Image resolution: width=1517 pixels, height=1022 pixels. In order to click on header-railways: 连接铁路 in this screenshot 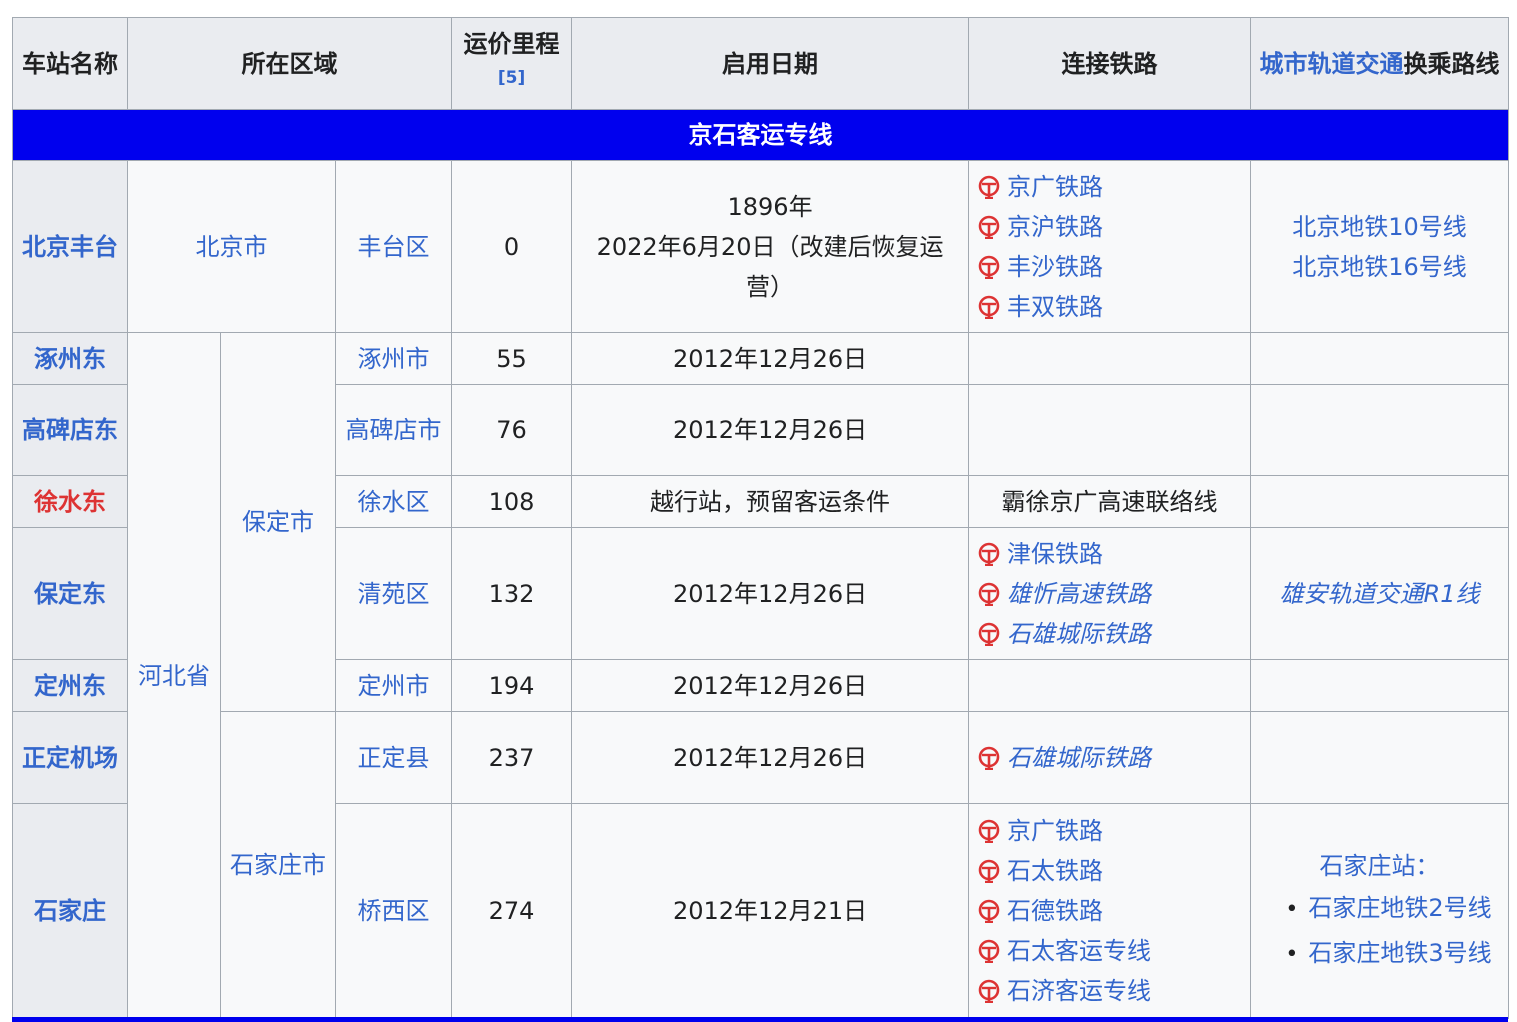, I will do `click(1110, 63)`.